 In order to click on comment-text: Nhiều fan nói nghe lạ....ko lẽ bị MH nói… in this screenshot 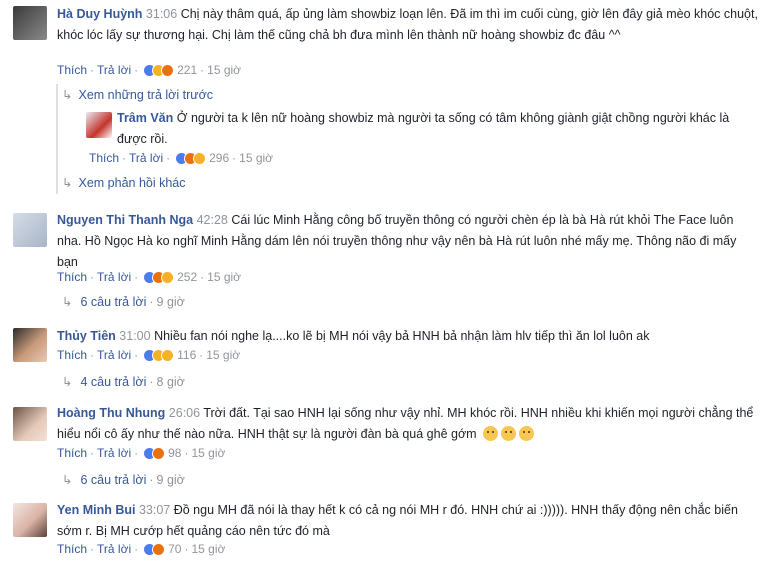, I will do `click(402, 336)`.